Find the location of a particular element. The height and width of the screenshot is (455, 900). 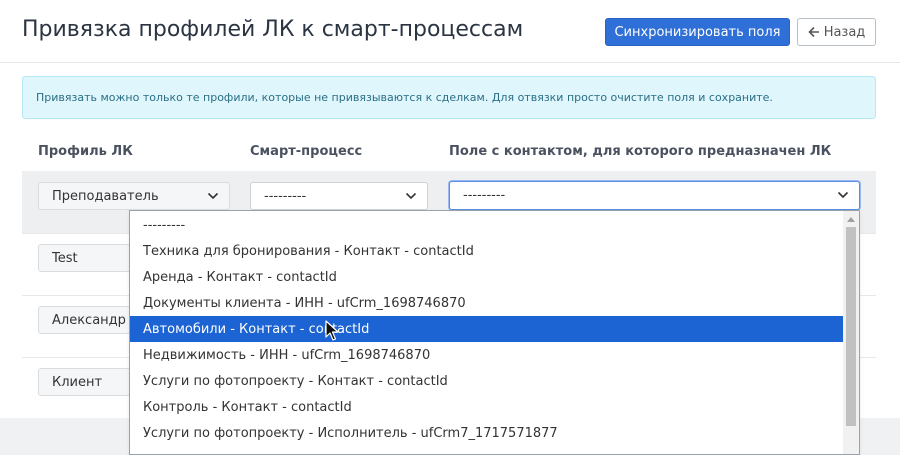

column-header-profile: Профиль ЛК is located at coordinates (85, 151).